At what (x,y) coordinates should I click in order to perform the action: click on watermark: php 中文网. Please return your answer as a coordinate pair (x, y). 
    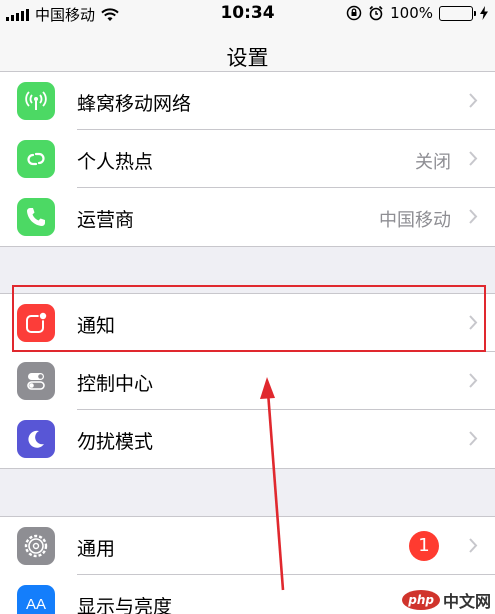
    Looking at the image, I should click on (446, 600).